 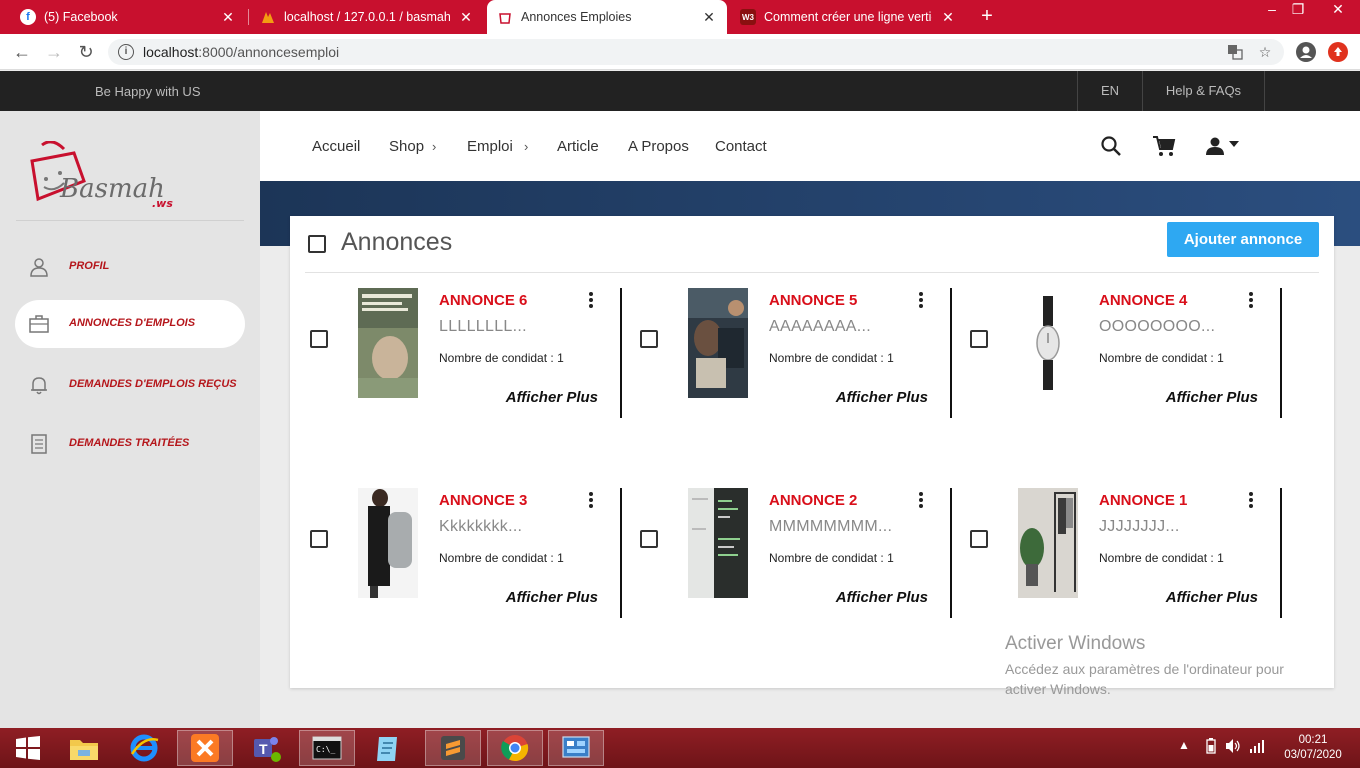 What do you see at coordinates (130, 267) in the screenshot?
I see `sidebar-item-profil: PROFIL` at bounding box center [130, 267].